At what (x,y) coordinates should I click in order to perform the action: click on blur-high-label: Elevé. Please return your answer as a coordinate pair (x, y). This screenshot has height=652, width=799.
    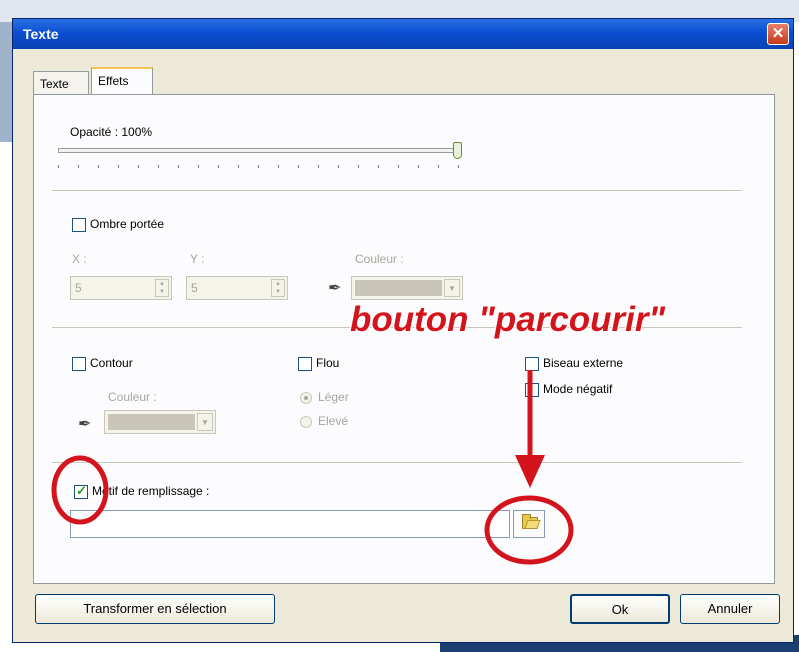
    Looking at the image, I should click on (333, 421).